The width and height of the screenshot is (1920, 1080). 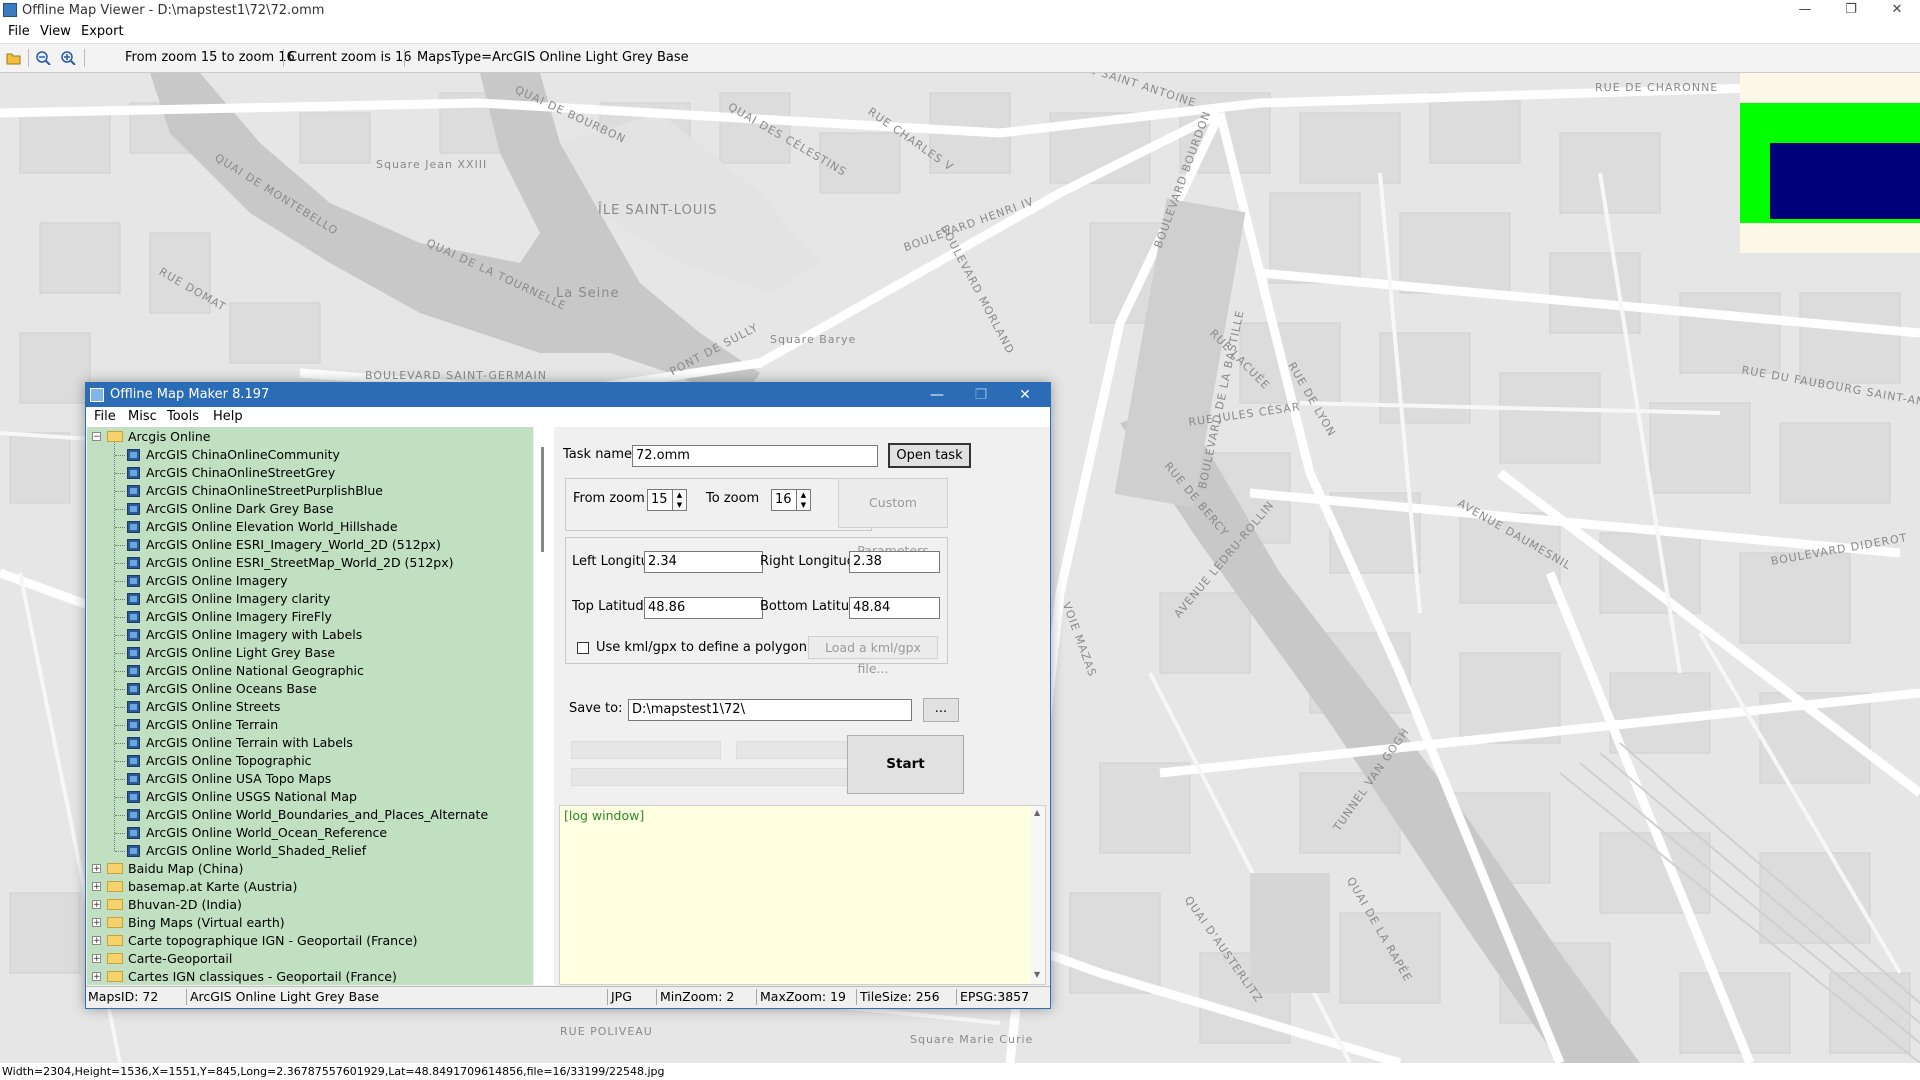 I want to click on tree-scroll-thumb, so click(x=542, y=499).